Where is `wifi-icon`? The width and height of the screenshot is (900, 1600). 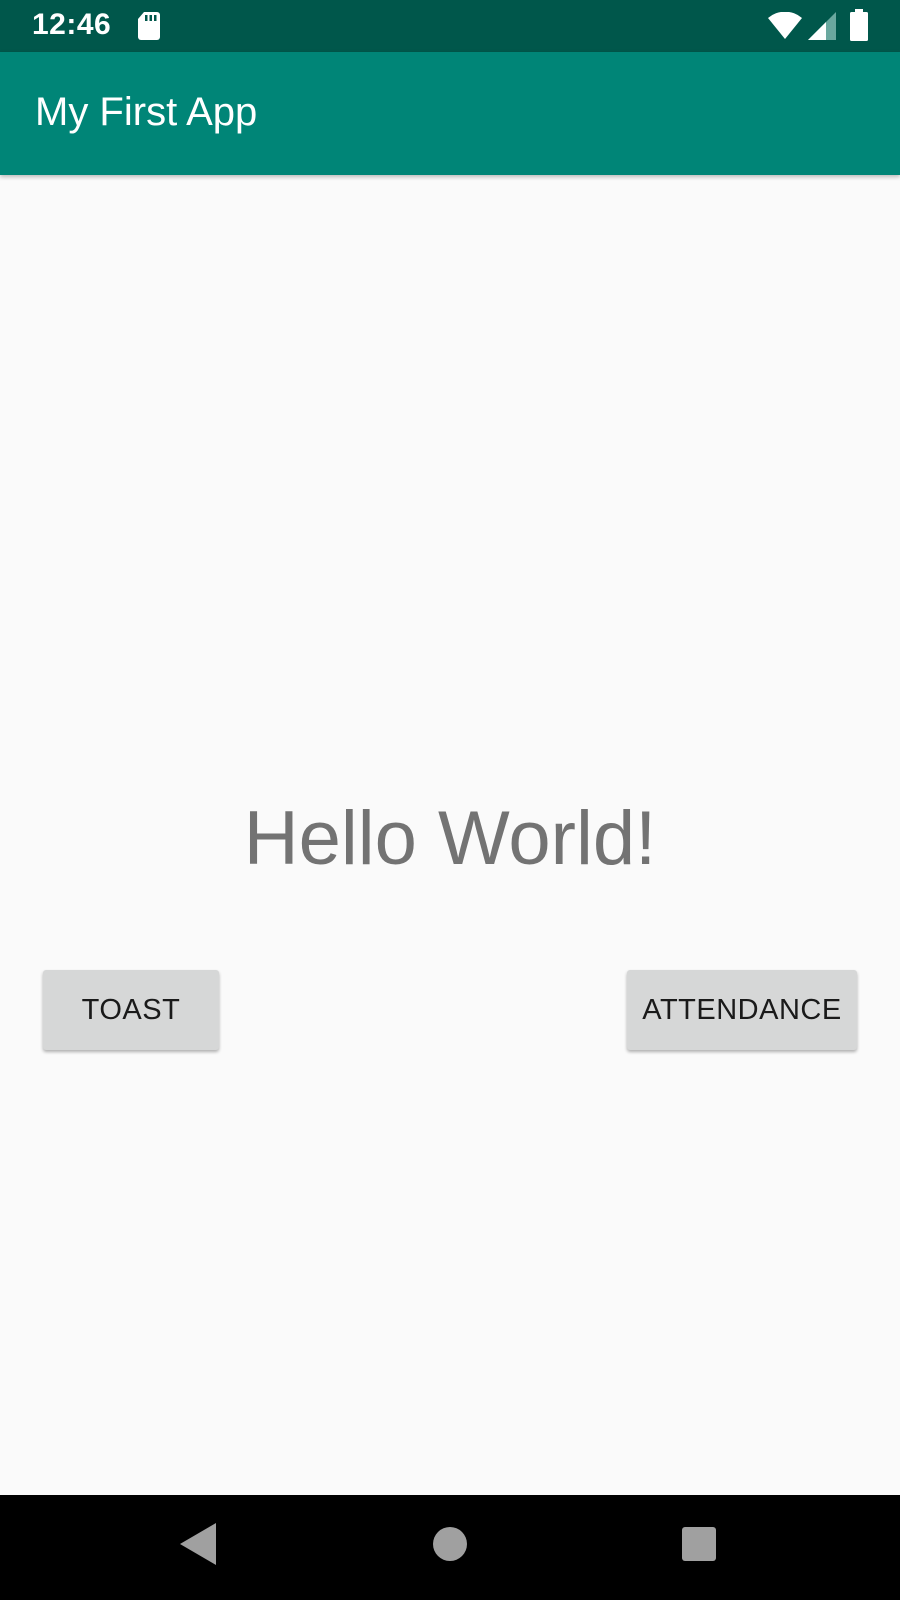 wifi-icon is located at coordinates (785, 25).